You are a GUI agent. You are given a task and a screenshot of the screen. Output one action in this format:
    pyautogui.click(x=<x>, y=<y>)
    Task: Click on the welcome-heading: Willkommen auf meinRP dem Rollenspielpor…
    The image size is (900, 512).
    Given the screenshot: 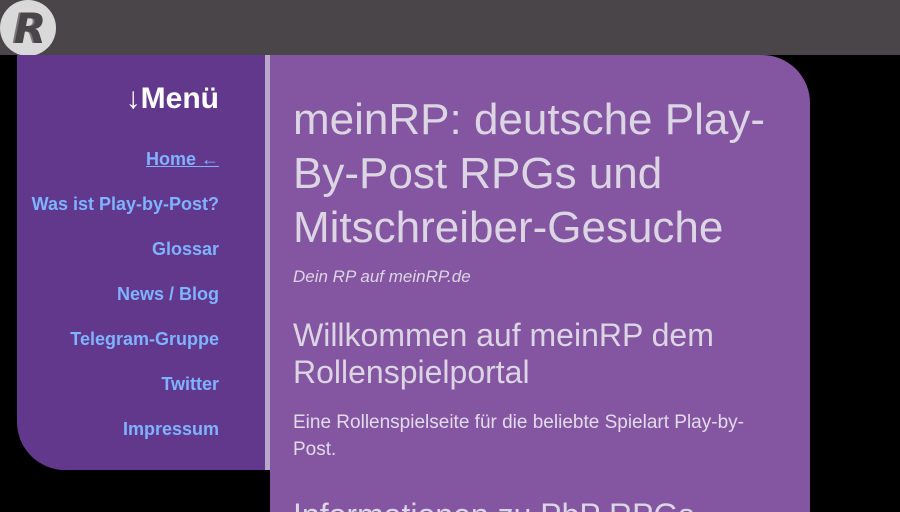 What is the action you would take?
    pyautogui.click(x=503, y=353)
    